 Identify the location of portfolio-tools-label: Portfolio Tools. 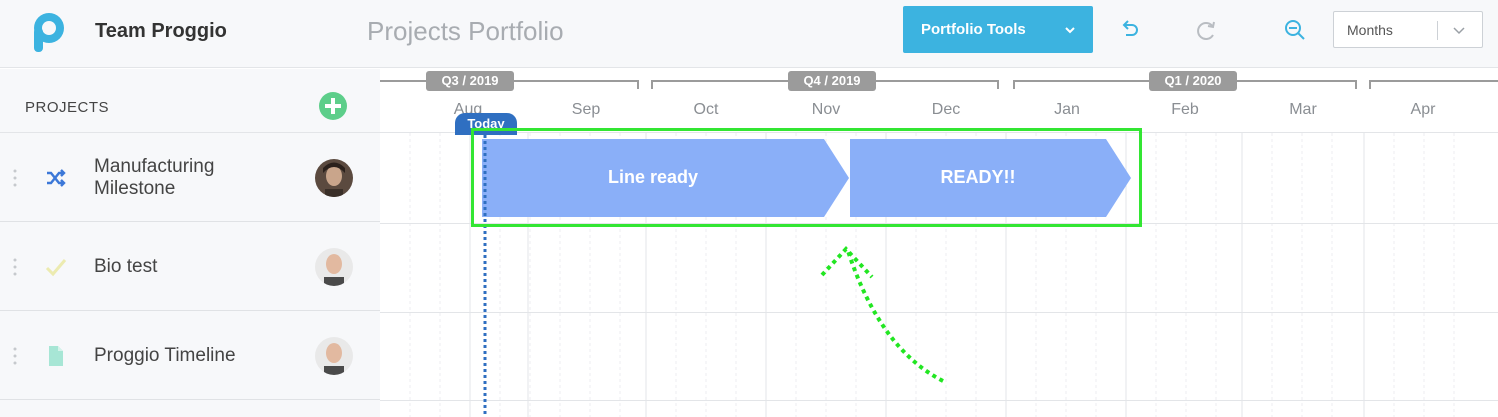
(973, 29).